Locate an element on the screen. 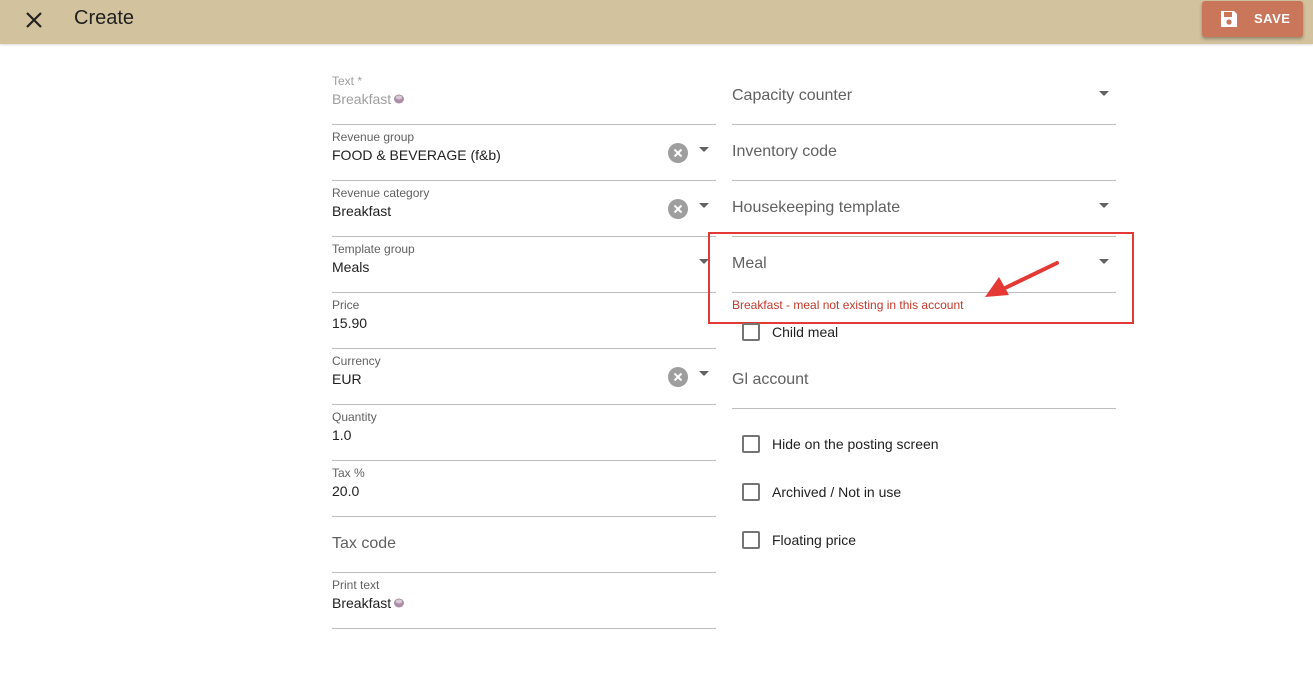  revenue-category-select: Revenue category Breakfast is located at coordinates (524, 208).